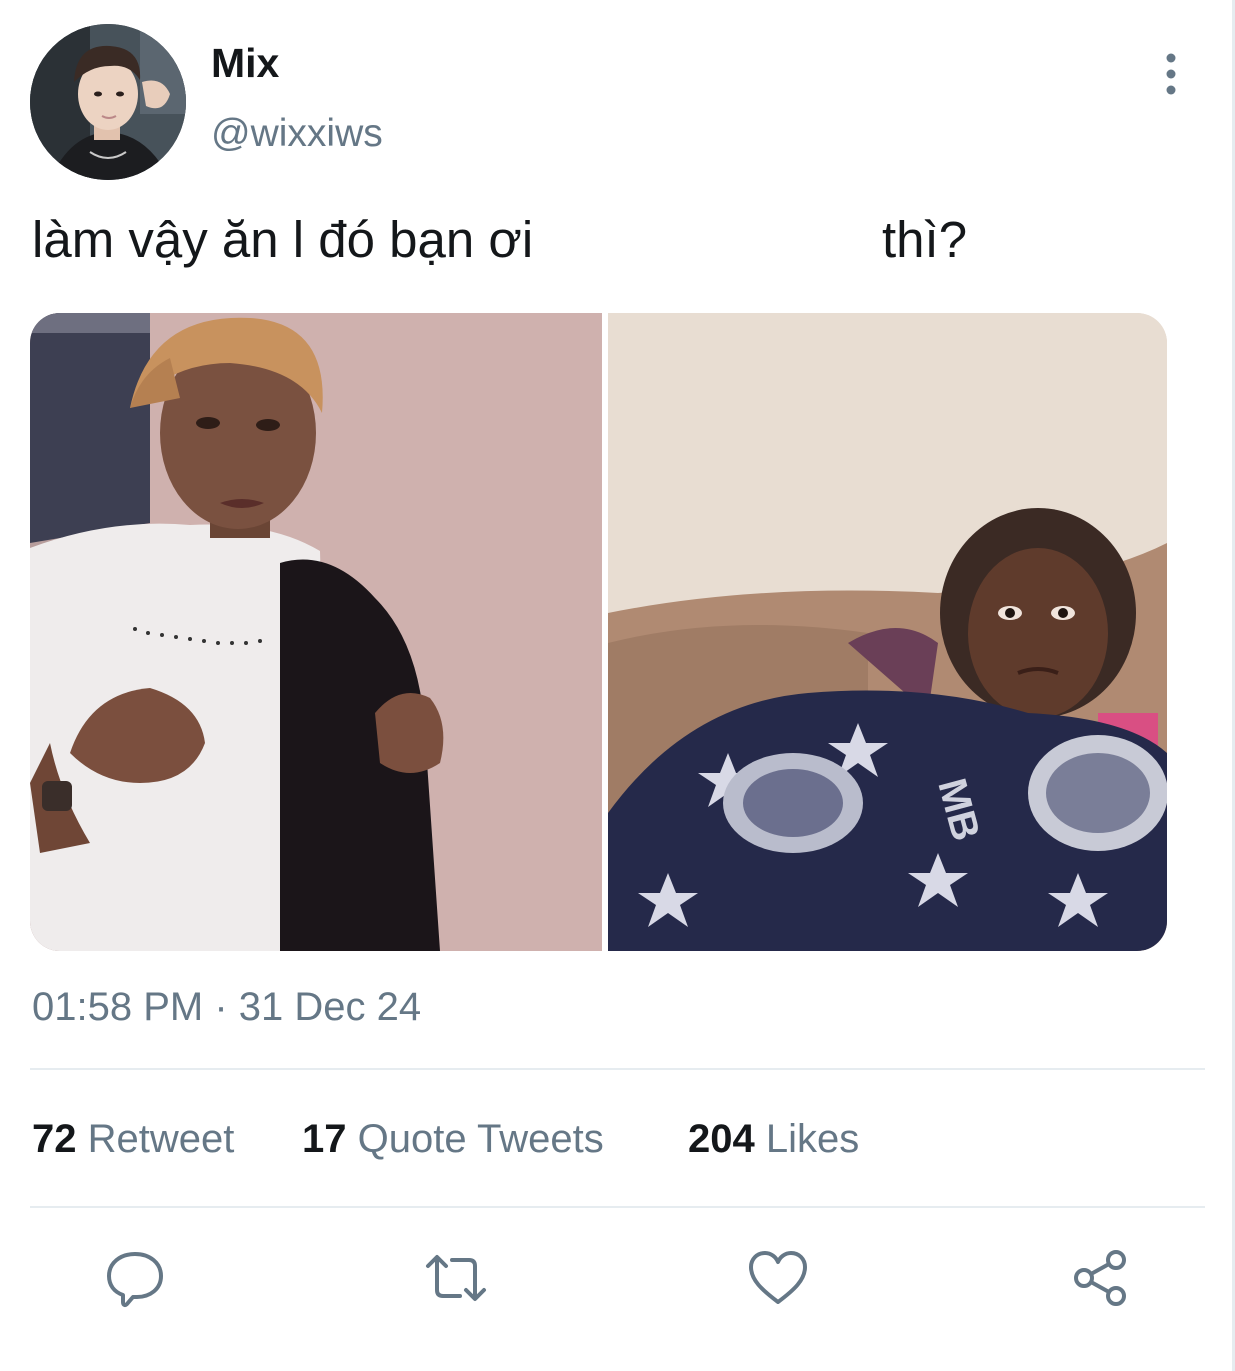 This screenshot has width=1235, height=1371. What do you see at coordinates (1100, 1278) in the screenshot?
I see `share-icon` at bounding box center [1100, 1278].